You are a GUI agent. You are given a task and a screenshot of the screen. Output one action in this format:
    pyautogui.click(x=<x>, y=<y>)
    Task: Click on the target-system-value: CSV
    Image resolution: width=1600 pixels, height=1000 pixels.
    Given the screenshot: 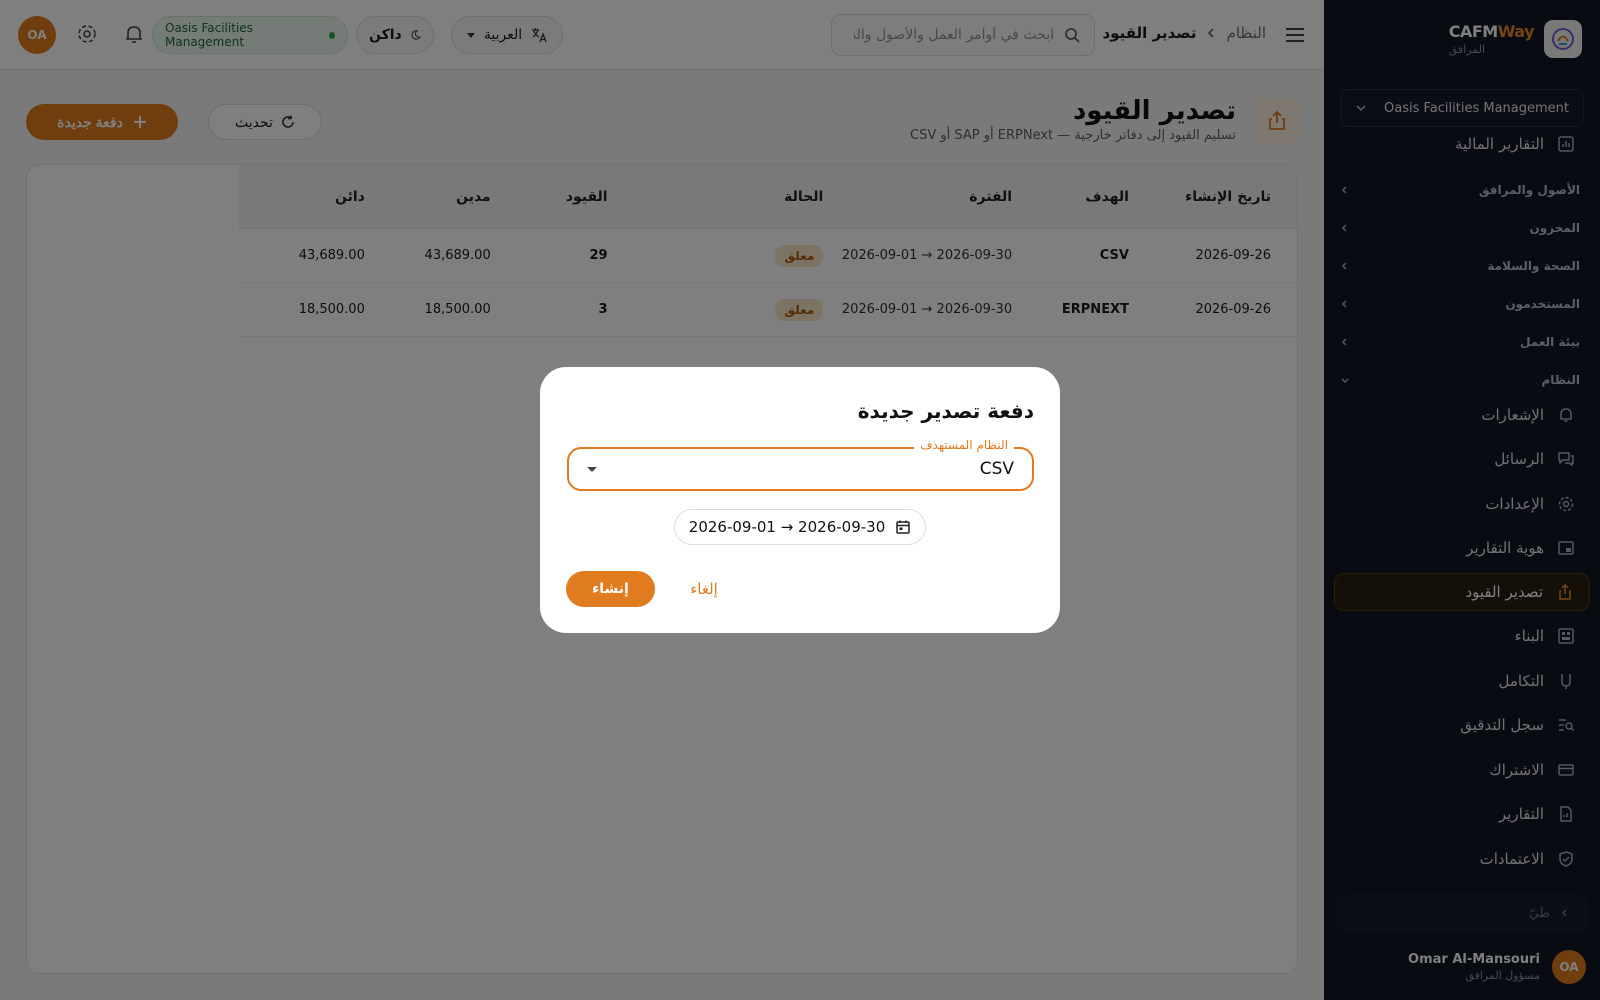 What is the action you would take?
    pyautogui.click(x=996, y=469)
    